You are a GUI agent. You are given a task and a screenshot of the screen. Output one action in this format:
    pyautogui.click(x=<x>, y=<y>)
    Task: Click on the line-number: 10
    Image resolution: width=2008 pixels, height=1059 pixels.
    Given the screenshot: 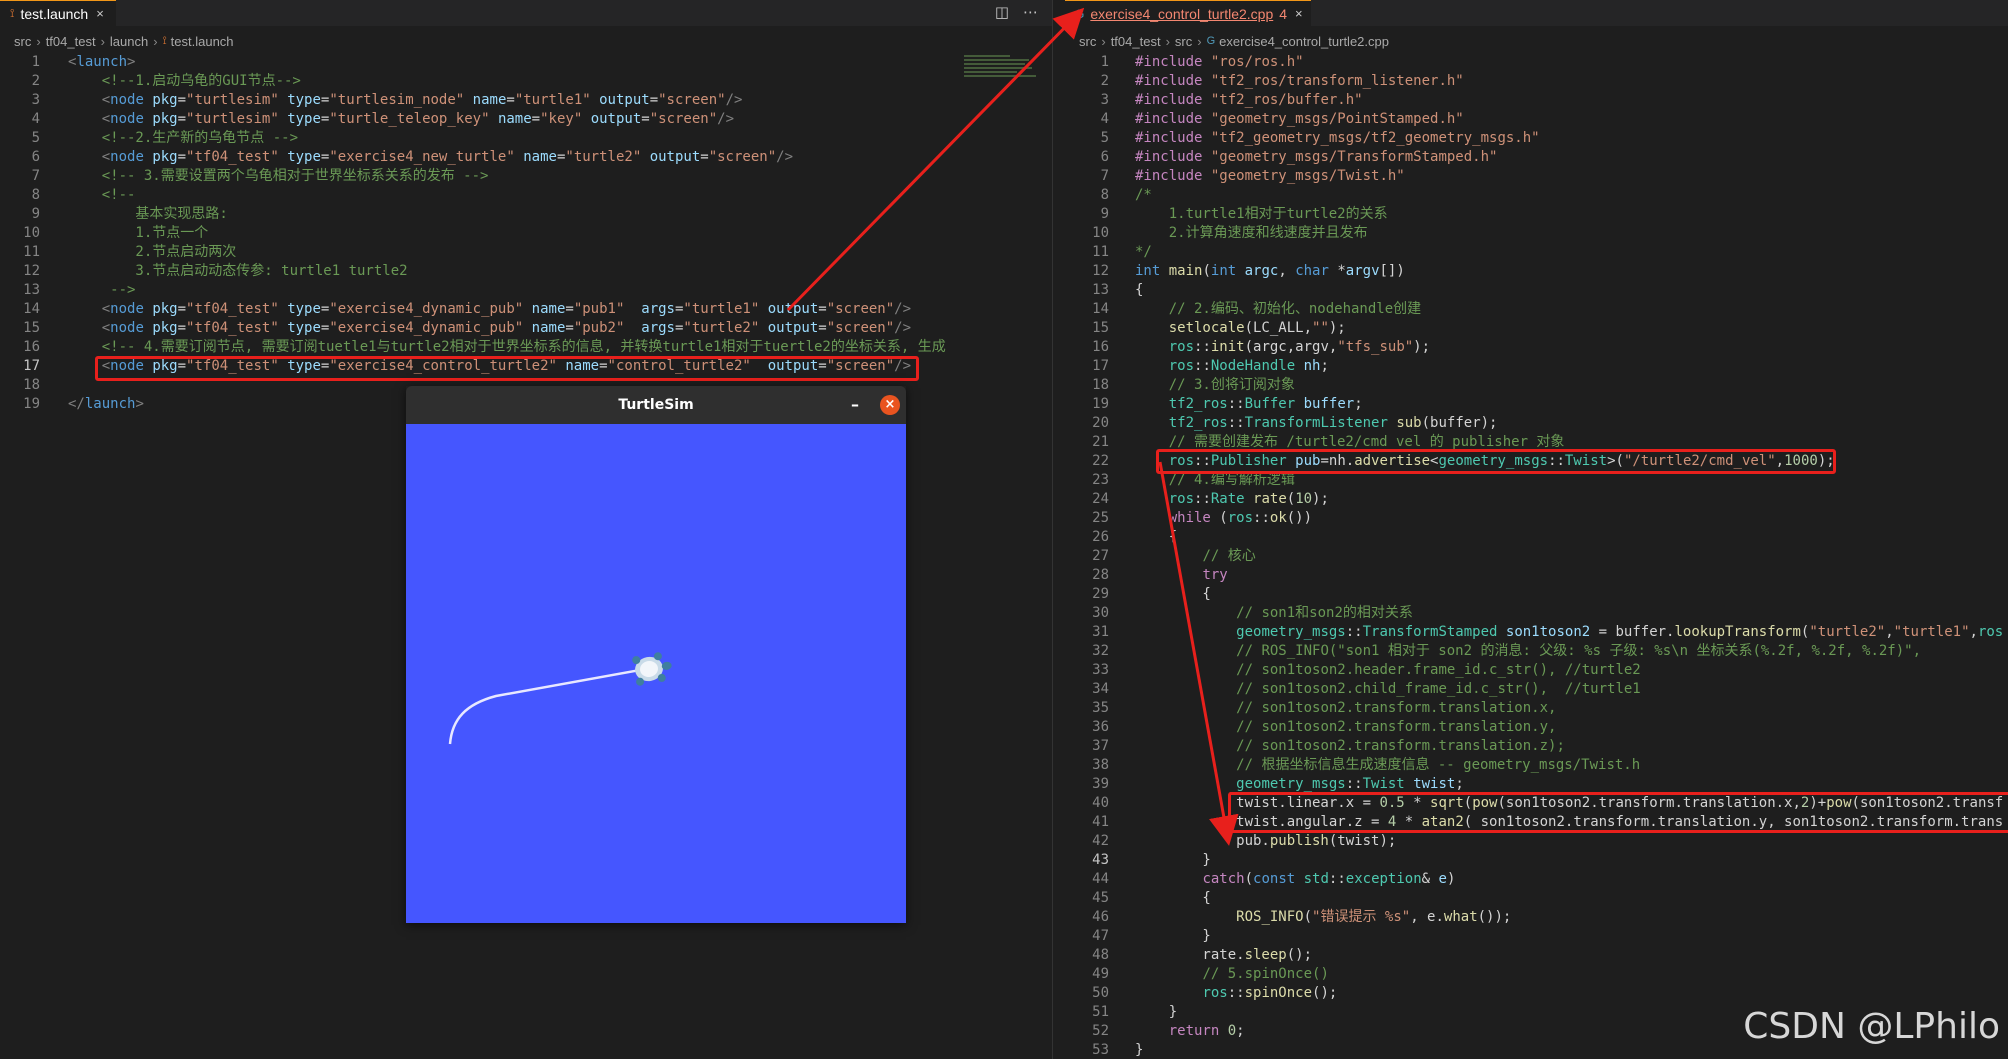 What is the action you would take?
    pyautogui.click(x=1100, y=233)
    